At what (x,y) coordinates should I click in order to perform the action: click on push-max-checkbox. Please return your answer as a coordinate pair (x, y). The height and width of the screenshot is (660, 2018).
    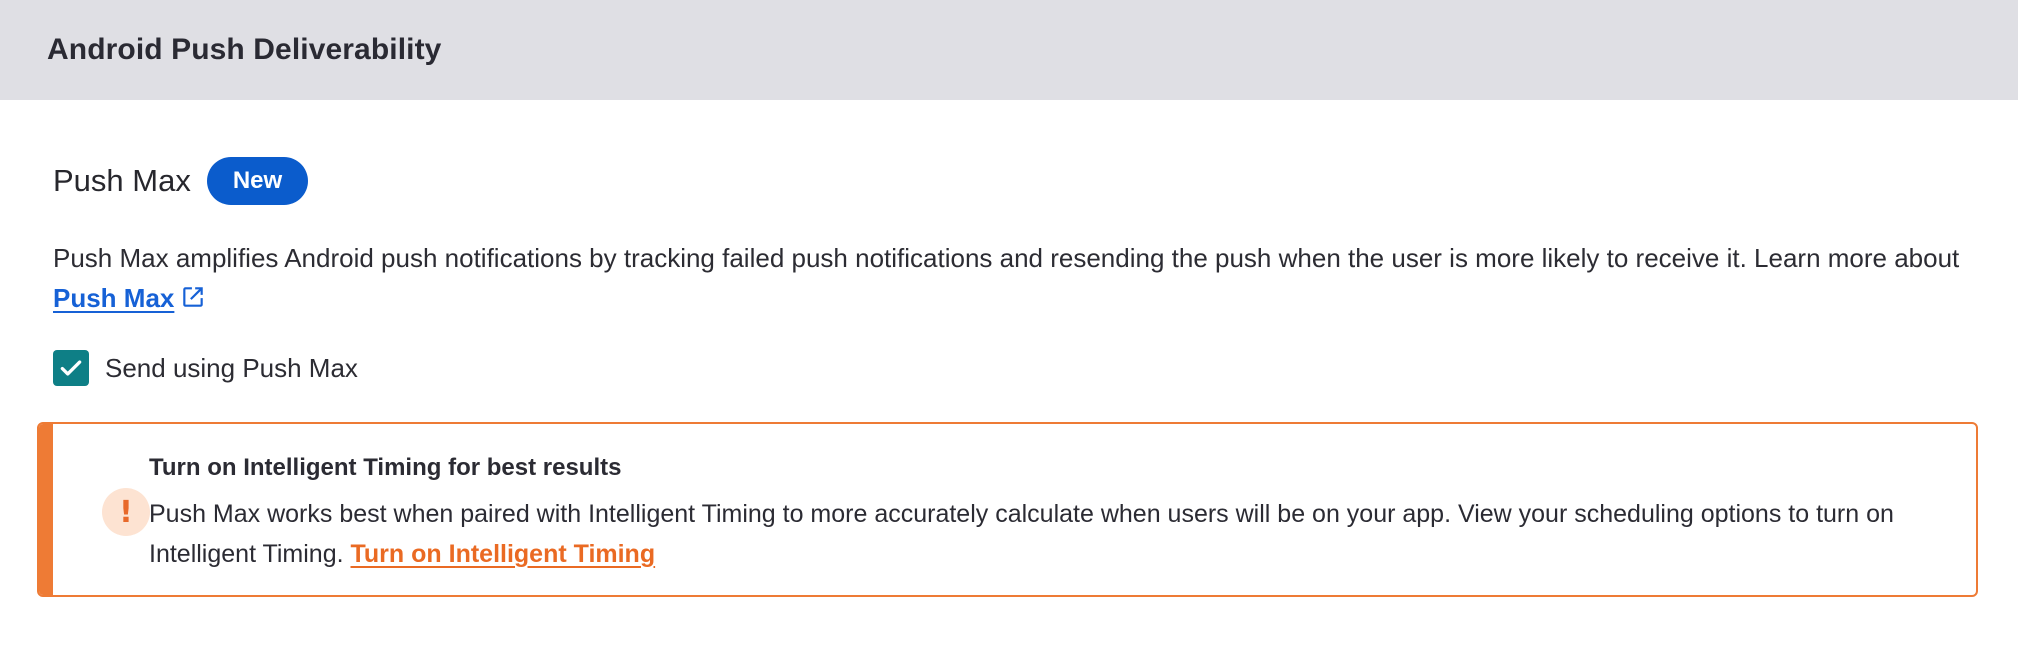
    Looking at the image, I should click on (71, 368).